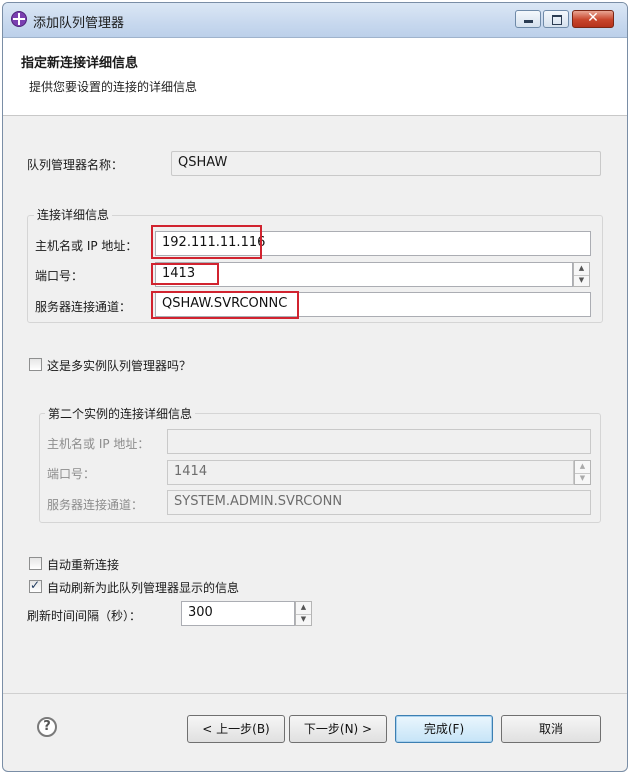 This screenshot has height=776, width=632. Describe the element at coordinates (113, 87) in the screenshot. I see `page-description: 提供您要设置的连接的详细信息` at that location.